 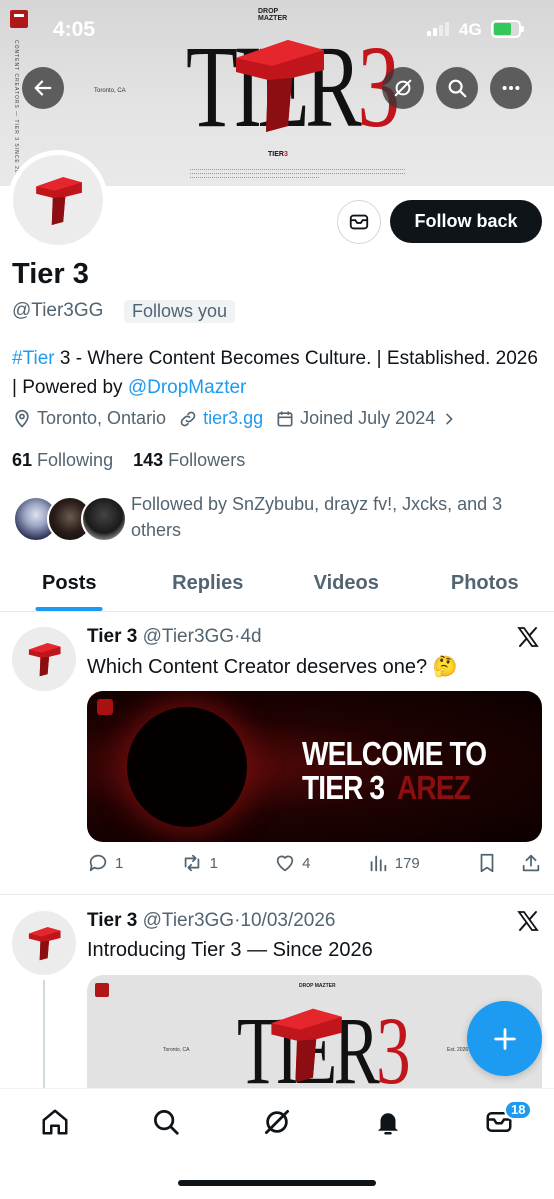 What do you see at coordinates (188, 418) in the screenshot?
I see `link-icon` at bounding box center [188, 418].